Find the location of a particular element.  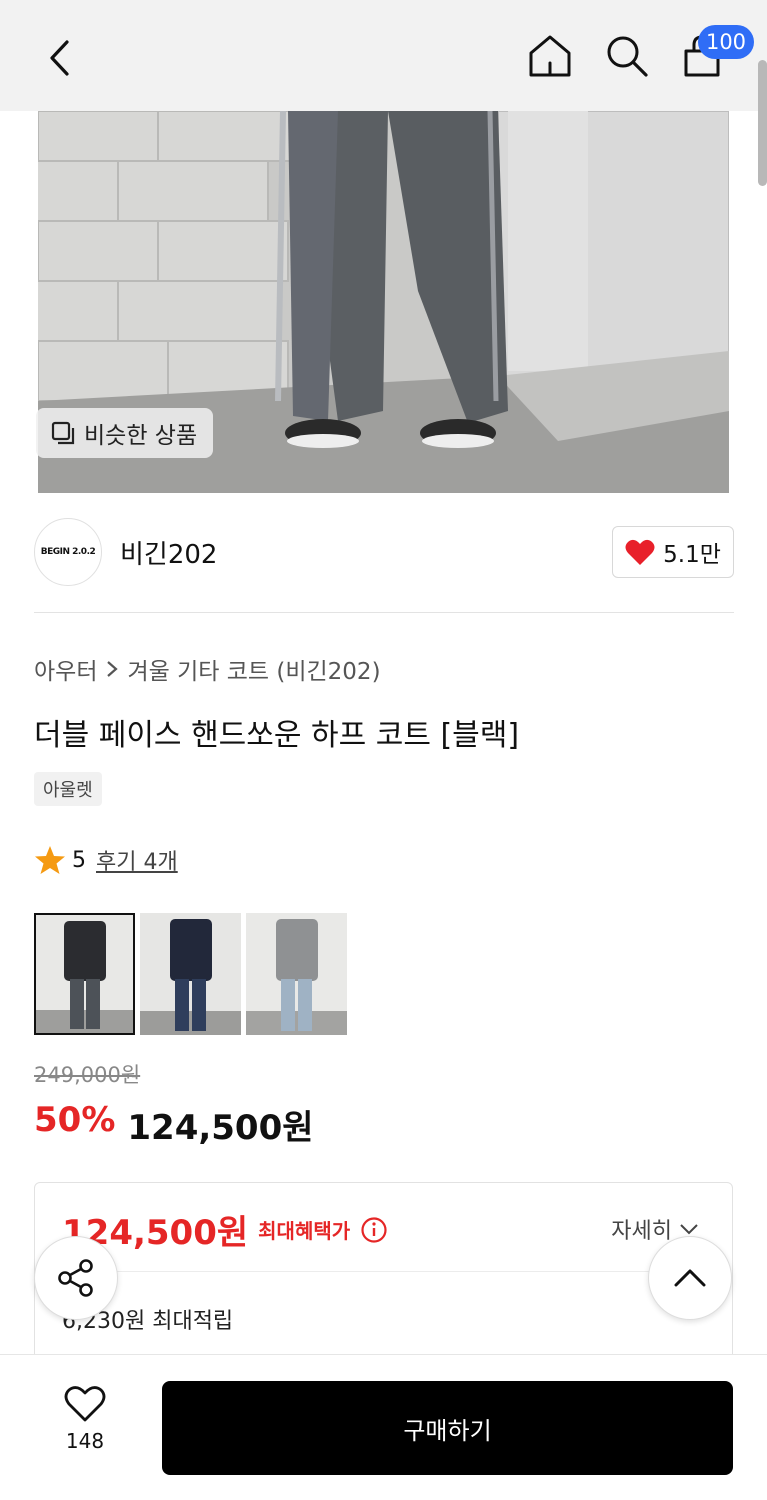

similar-products-label: 비슷한 상품 is located at coordinates (141, 436).